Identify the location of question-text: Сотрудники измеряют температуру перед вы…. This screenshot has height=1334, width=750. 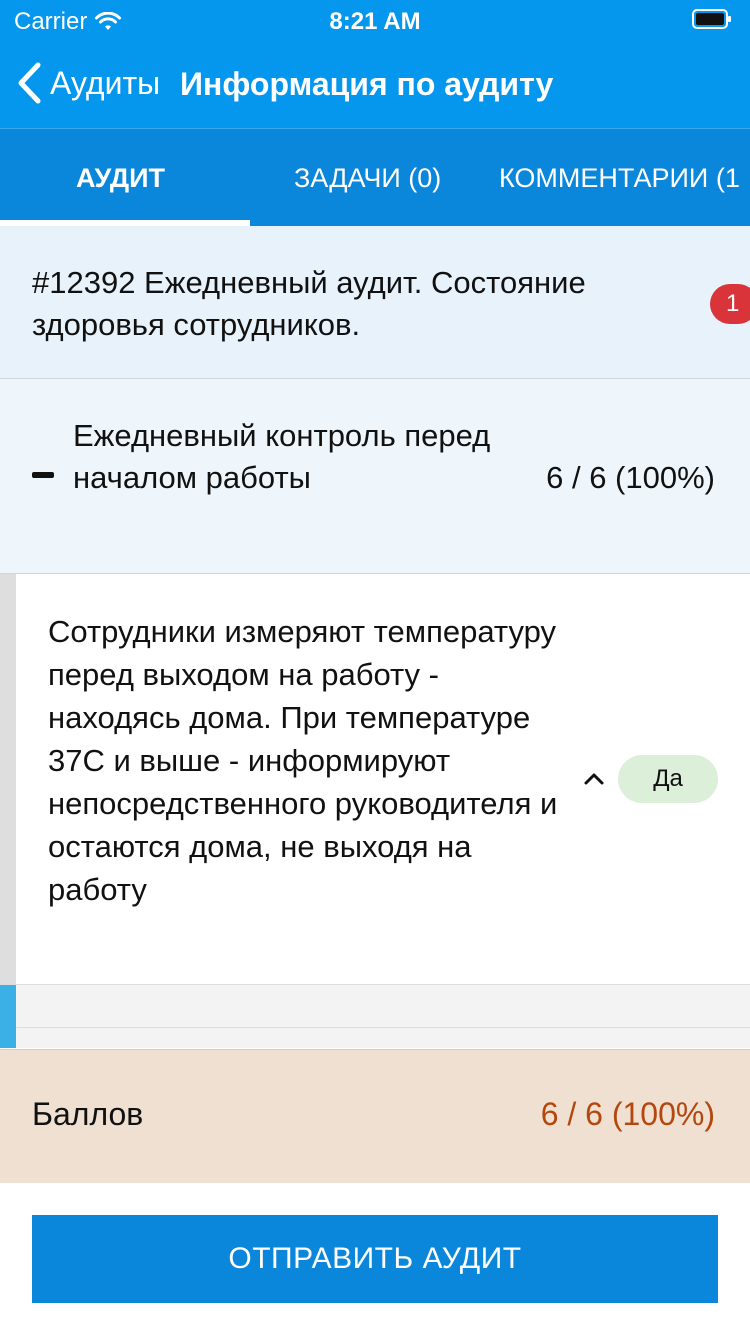
(303, 760).